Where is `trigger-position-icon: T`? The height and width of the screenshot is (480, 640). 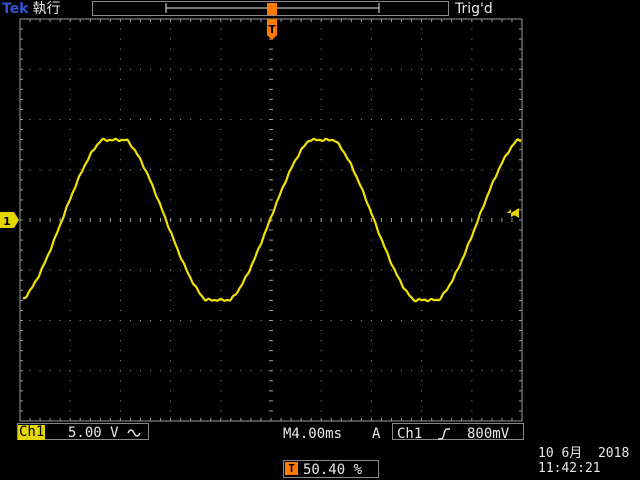
trigger-position-icon: T is located at coordinates (291, 468).